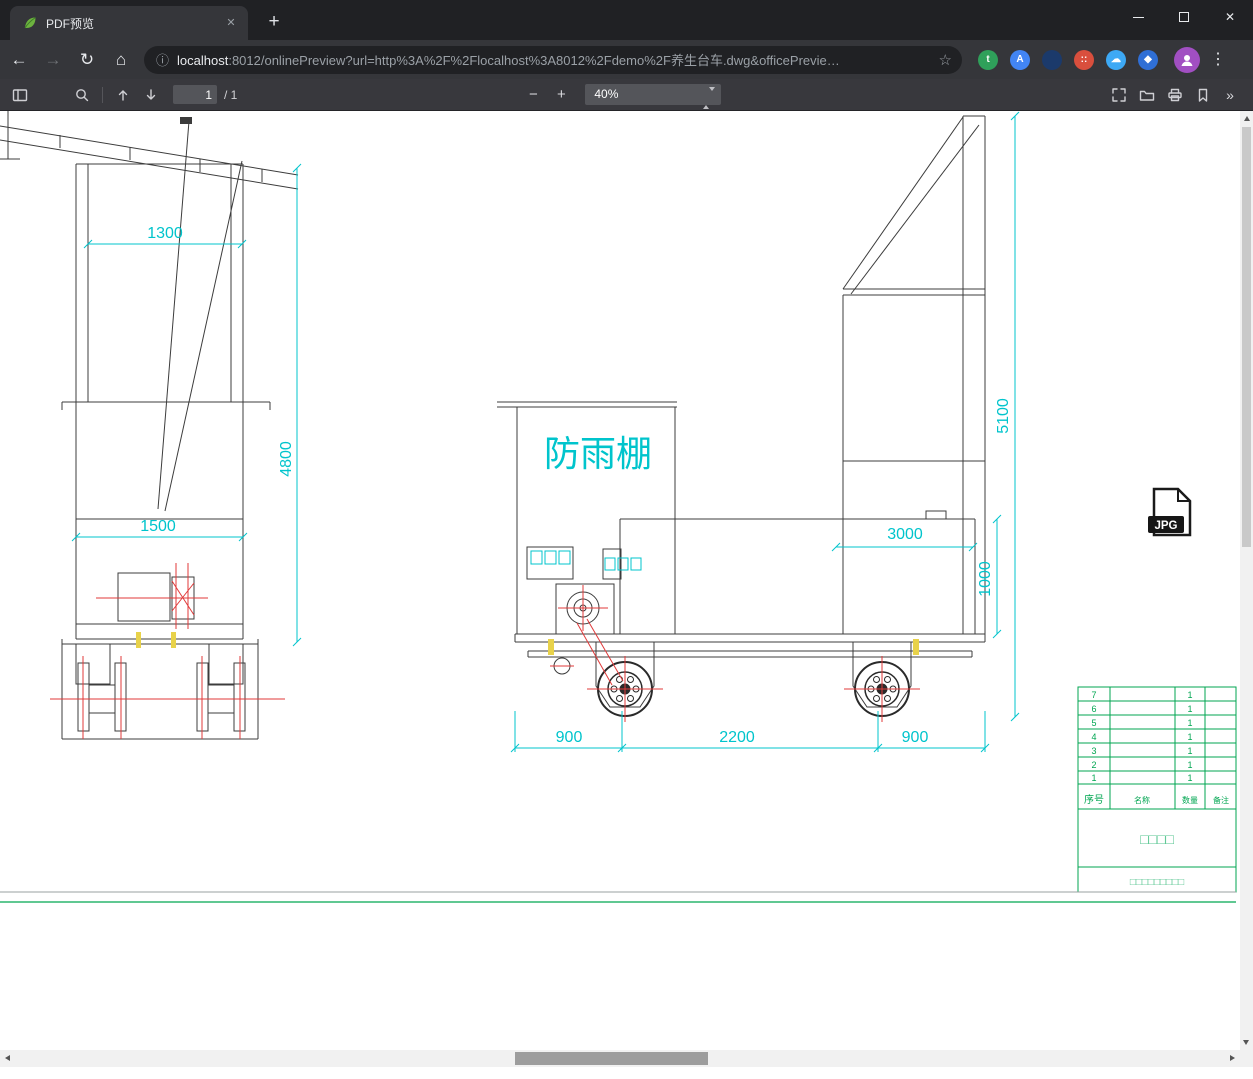 This screenshot has height=1079, width=1253. I want to click on extension-icon-5: ☁, so click(1116, 59).